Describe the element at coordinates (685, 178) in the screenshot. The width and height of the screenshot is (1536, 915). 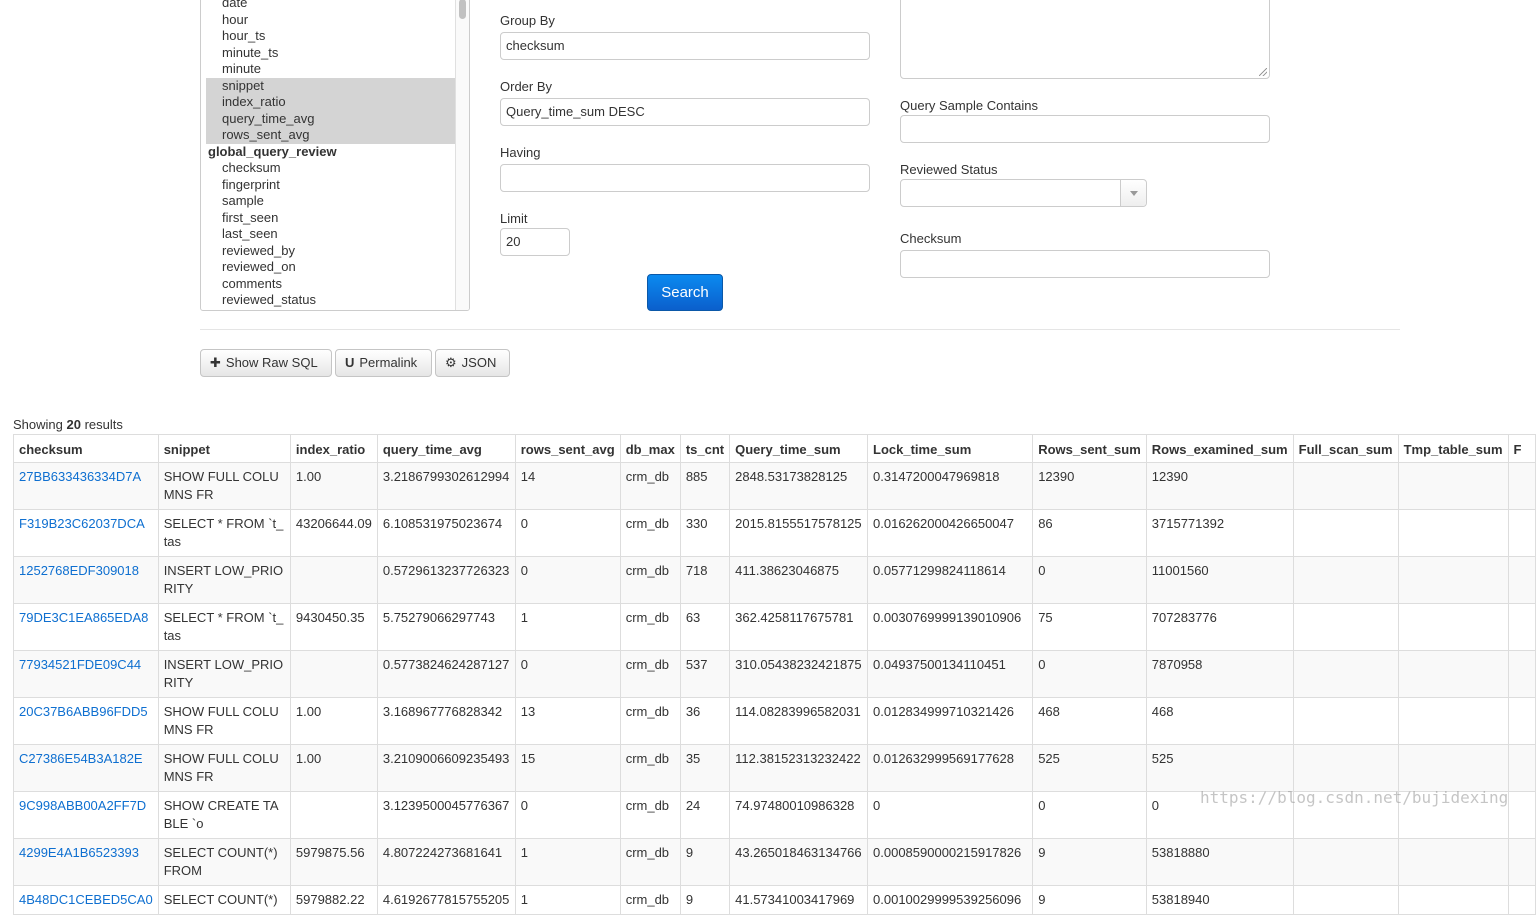
I see `having-input` at that location.